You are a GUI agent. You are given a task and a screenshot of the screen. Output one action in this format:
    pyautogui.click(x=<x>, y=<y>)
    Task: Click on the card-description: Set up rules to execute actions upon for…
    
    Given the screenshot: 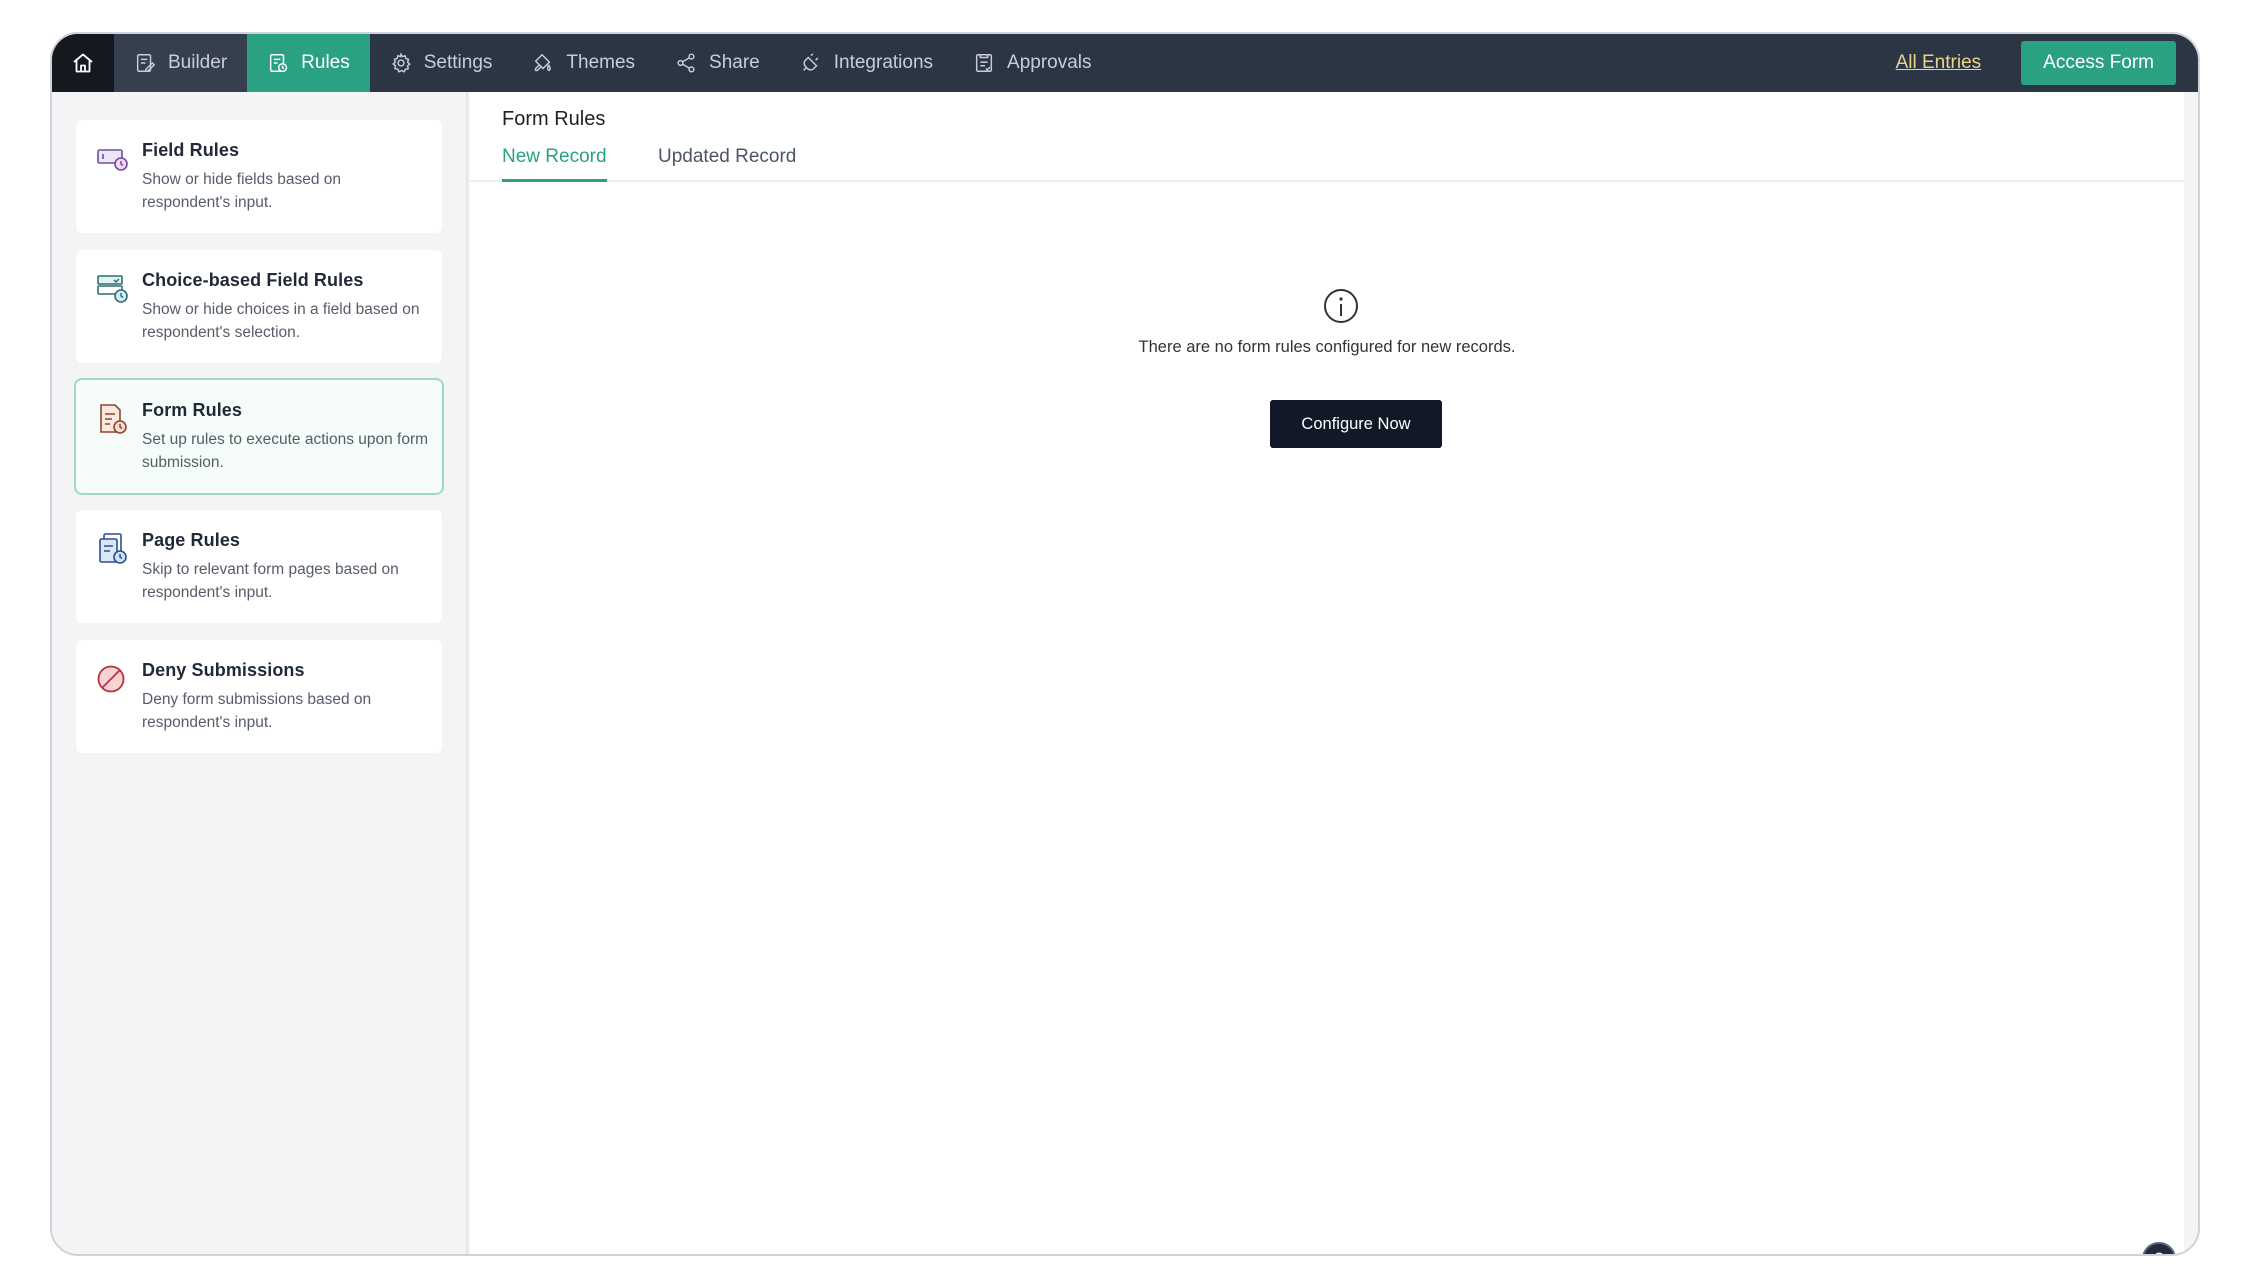 What is the action you would take?
    pyautogui.click(x=285, y=451)
    